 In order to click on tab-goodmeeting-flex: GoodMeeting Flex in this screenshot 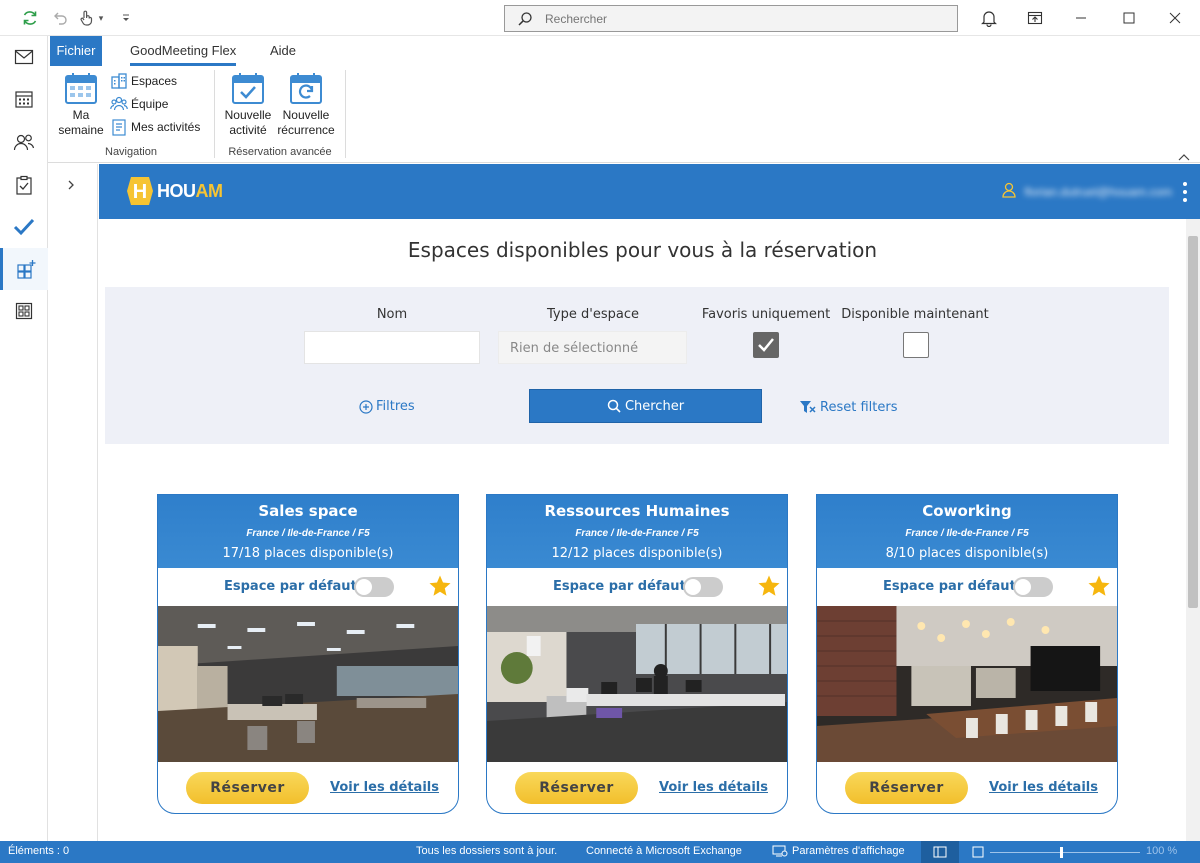, I will do `click(183, 51)`.